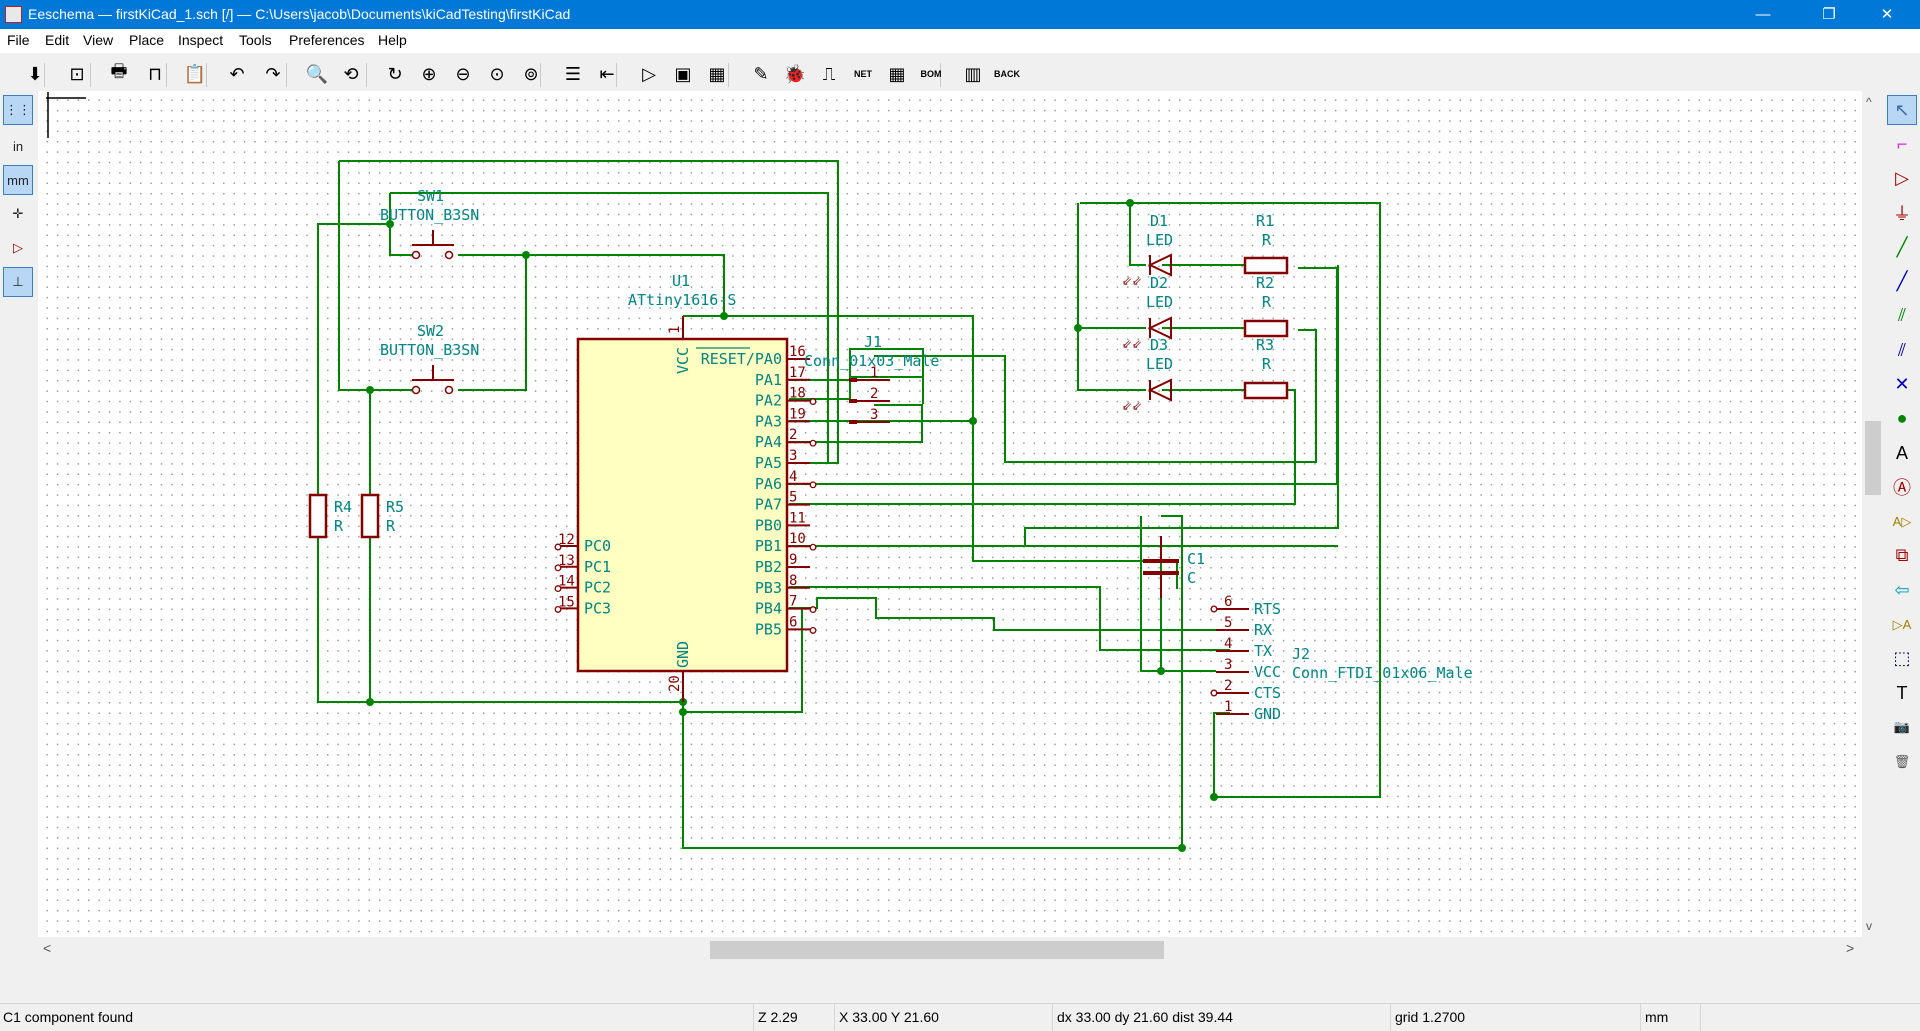  Describe the element at coordinates (1873, 514) in the screenshot. I see `vertical-scrollbar: ^ v` at that location.